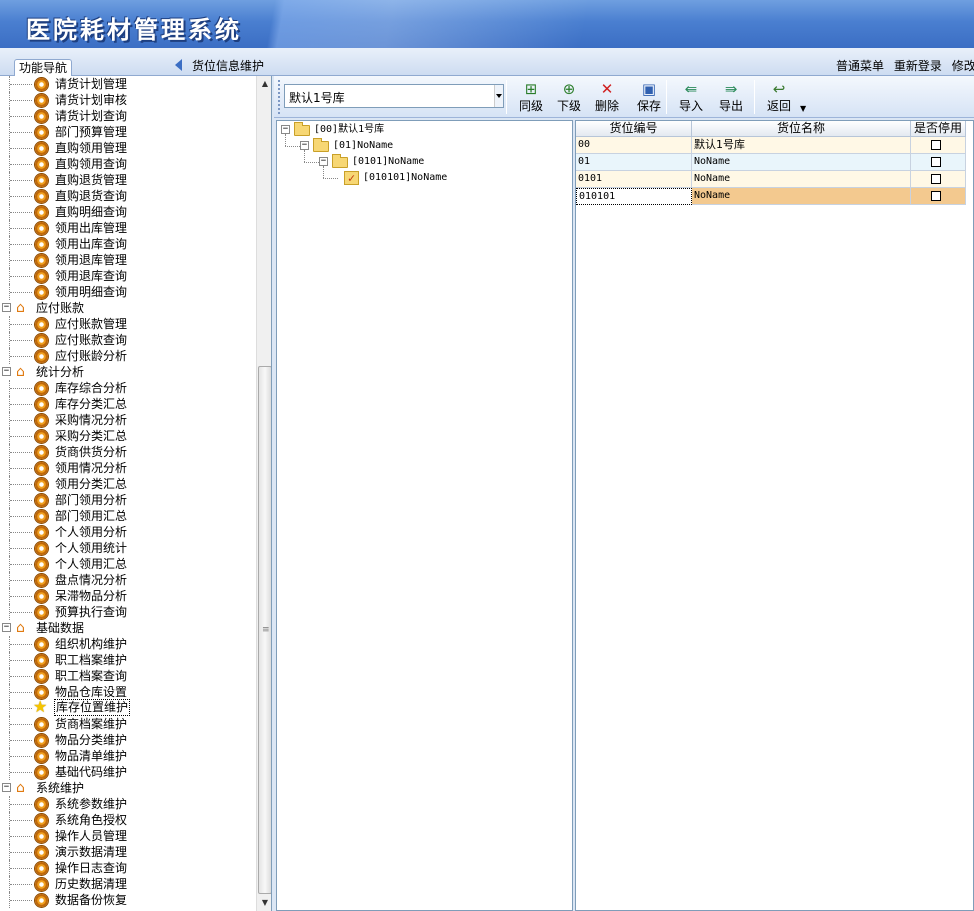  Describe the element at coordinates (128, 452) in the screenshot. I see `nav-item: 货商供货分析` at that location.